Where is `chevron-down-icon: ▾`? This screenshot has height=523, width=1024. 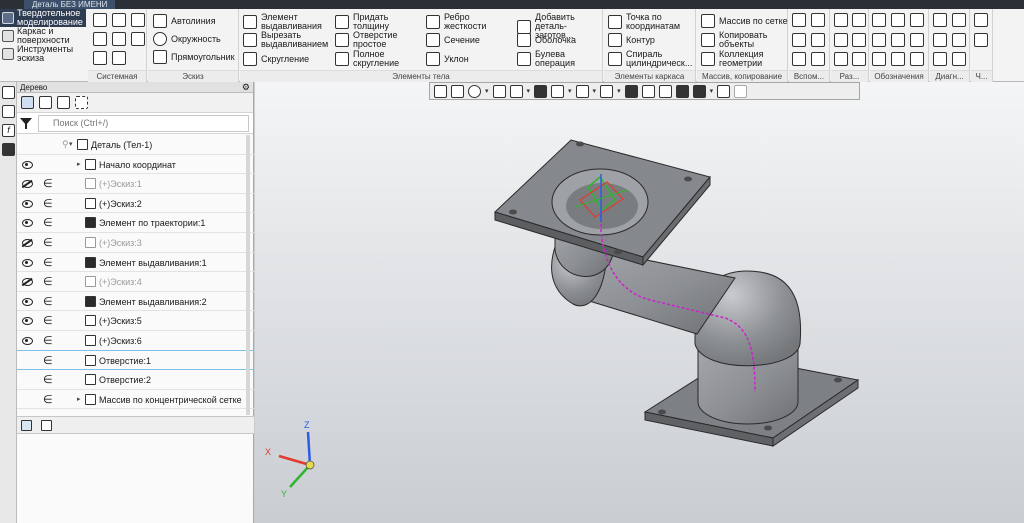 chevron-down-icon: ▾ is located at coordinates (71, 144).